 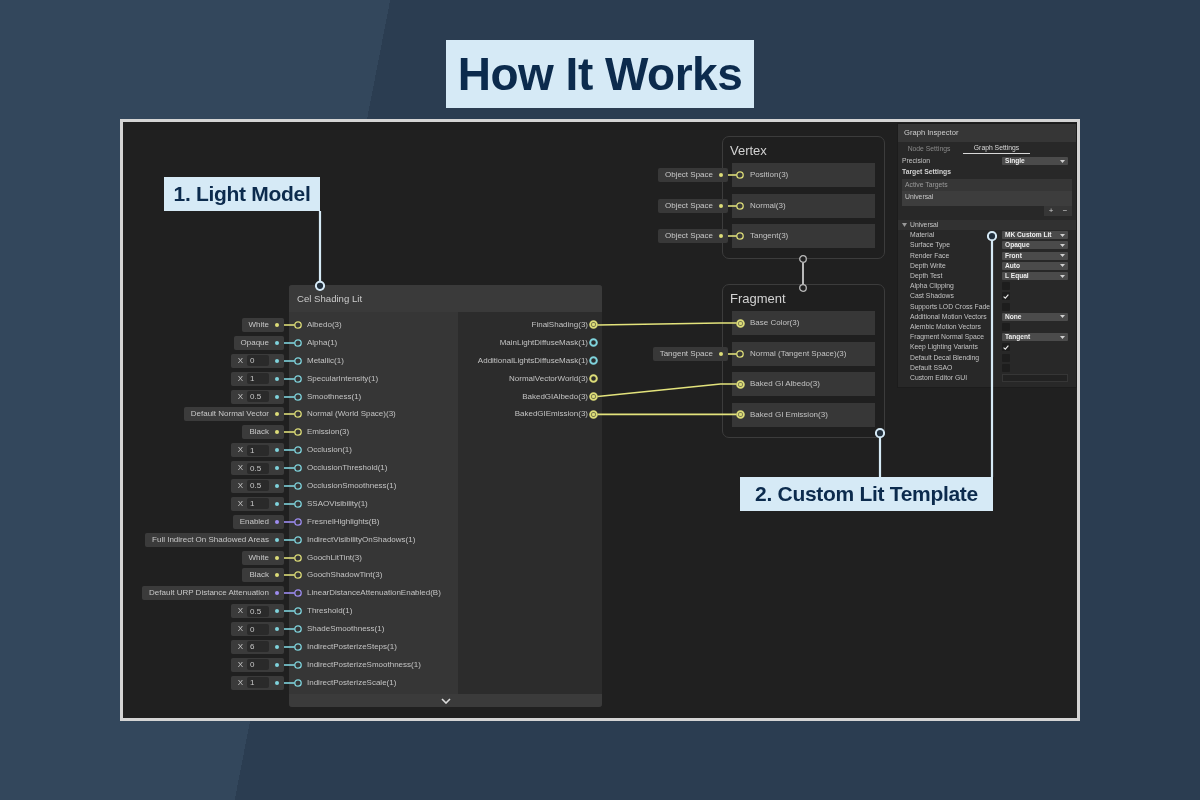 I want to click on page-title: How It Works, so click(x=600, y=74).